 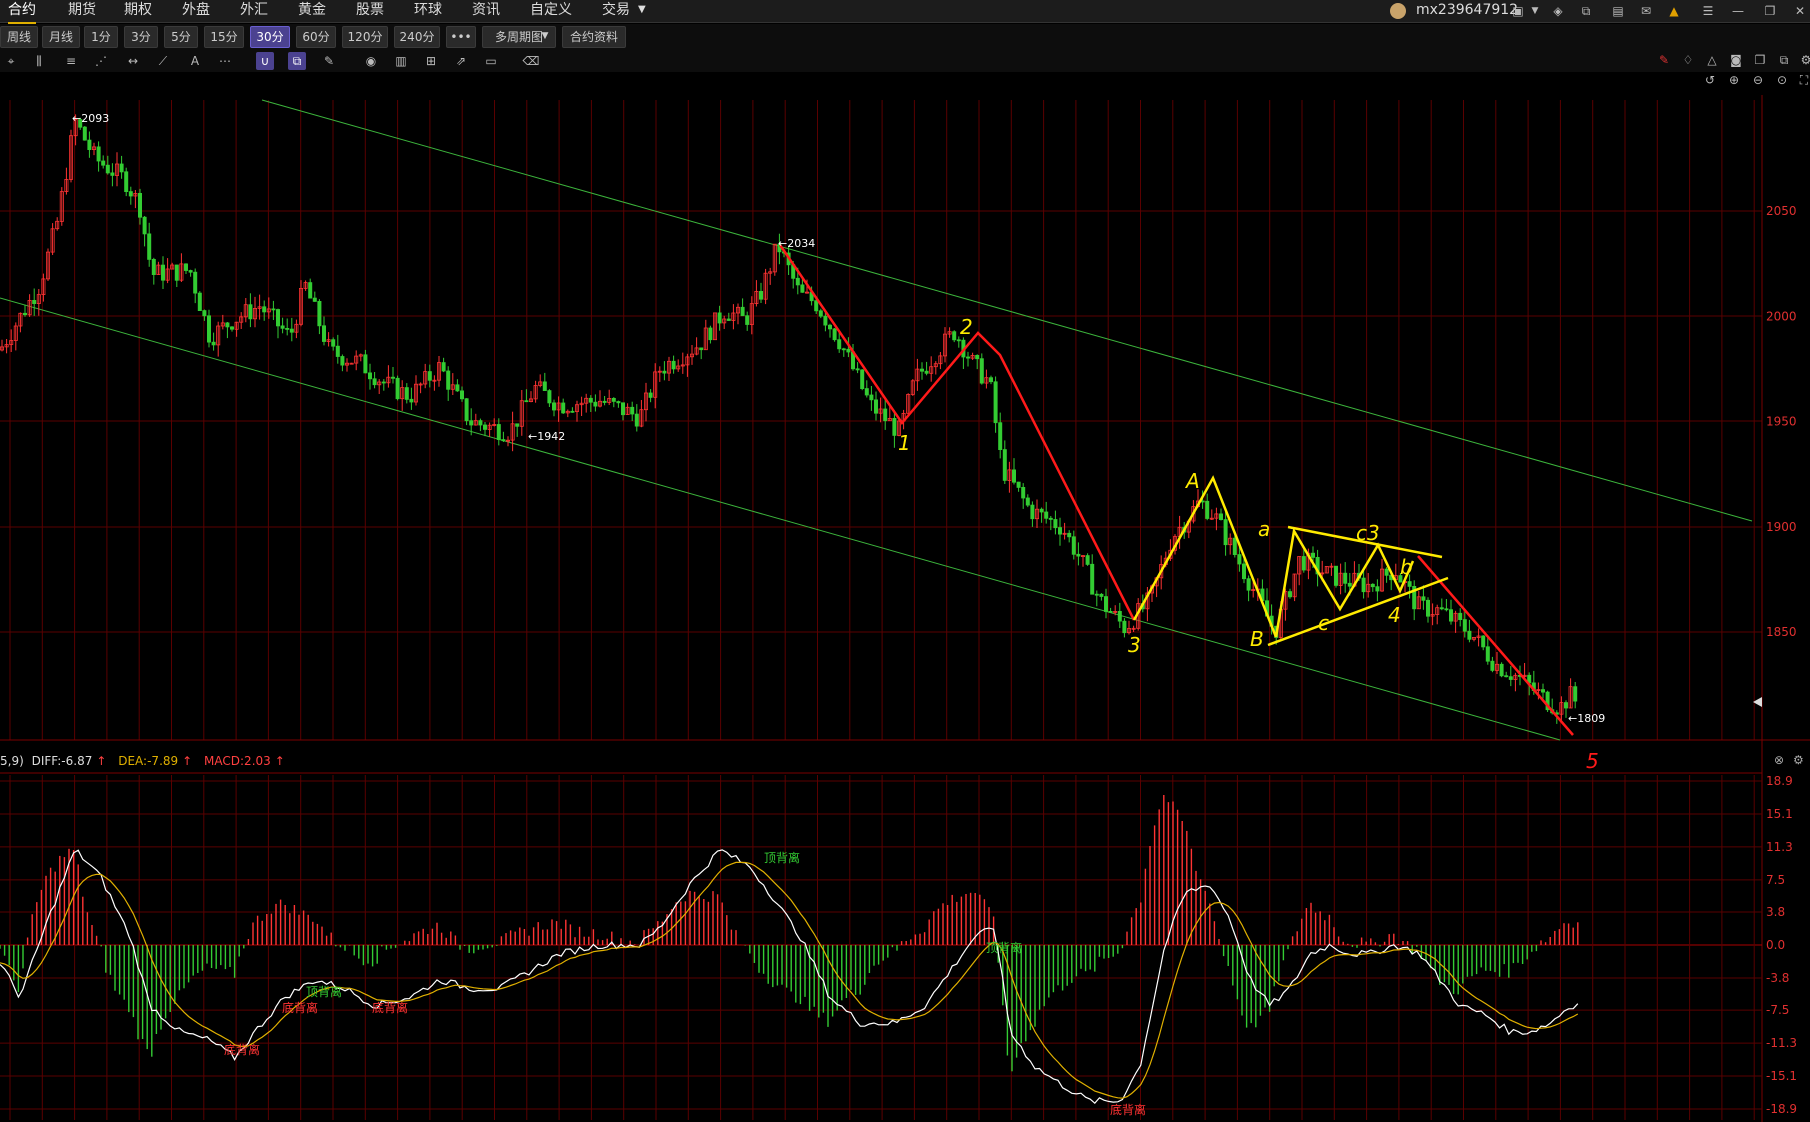 What do you see at coordinates (141, 37) in the screenshot?
I see `period-3min-button: 3分` at bounding box center [141, 37].